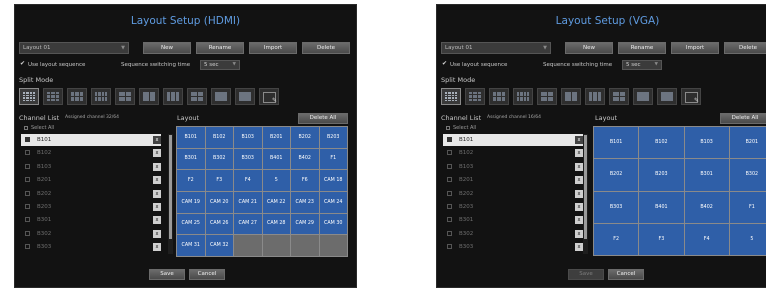  What do you see at coordinates (276, 224) in the screenshot?
I see `layout-cell: CAM 28` at bounding box center [276, 224].